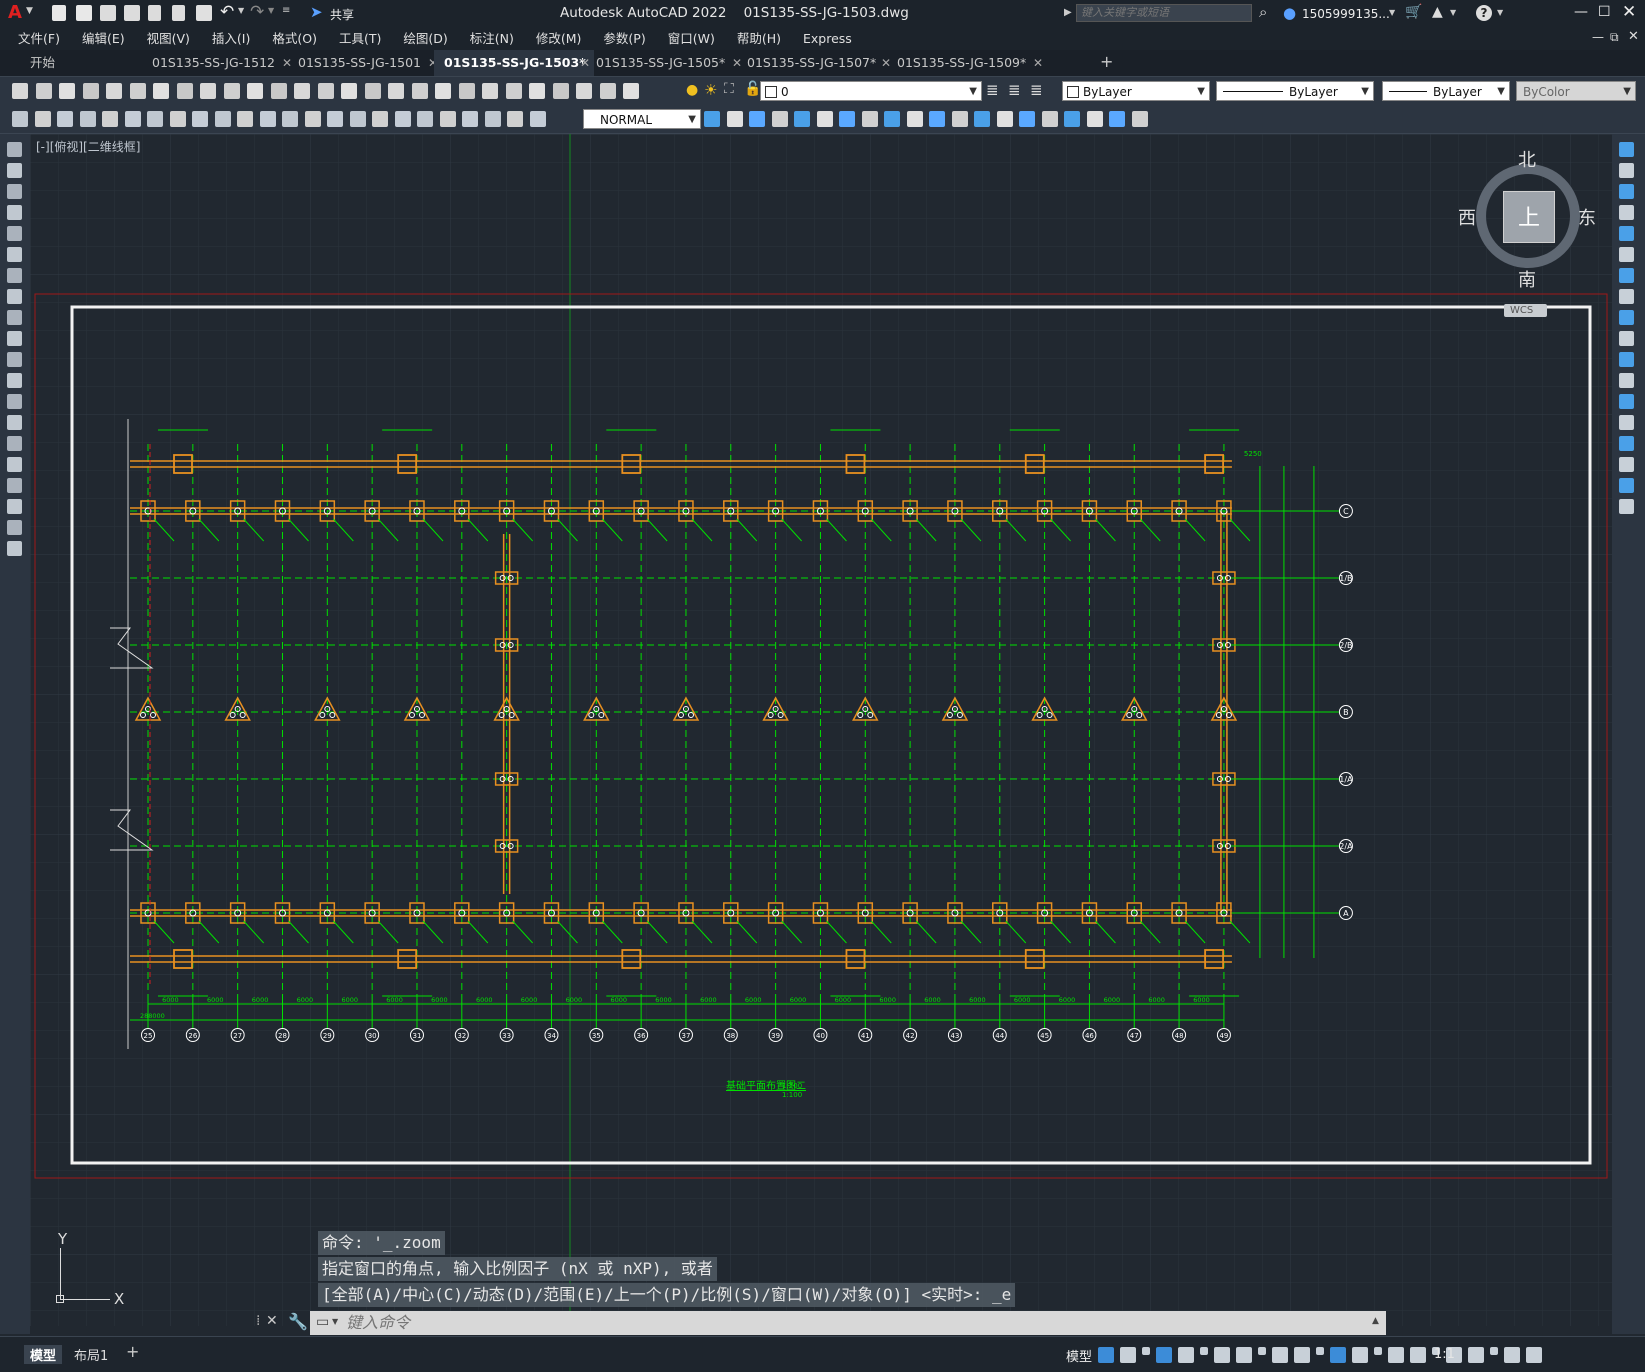 The width and height of the screenshot is (1645, 1372). Describe the element at coordinates (914, 119) in the screenshot. I see `trim-icon` at that location.